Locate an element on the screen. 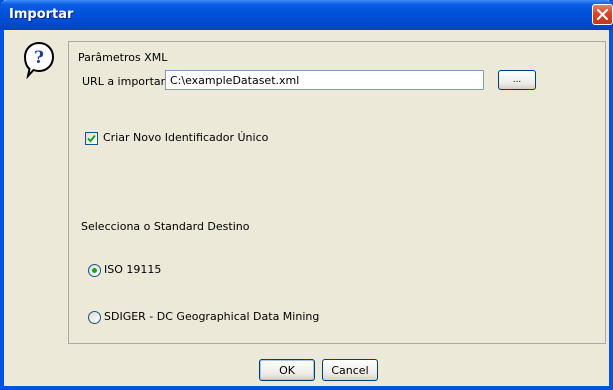 This screenshot has height=390, width=613. radio-sdiger is located at coordinates (94, 317).